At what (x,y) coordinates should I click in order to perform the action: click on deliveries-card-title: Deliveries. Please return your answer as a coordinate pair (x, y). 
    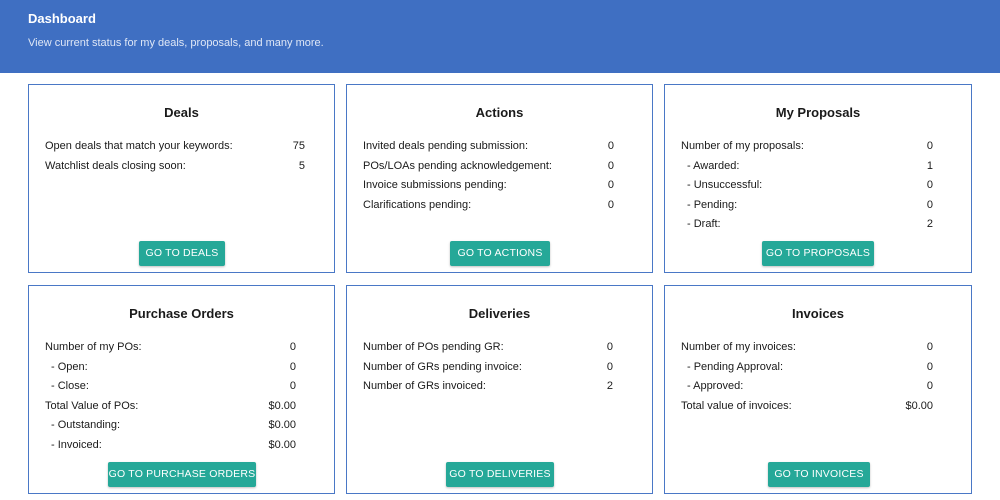
    Looking at the image, I should click on (499, 313).